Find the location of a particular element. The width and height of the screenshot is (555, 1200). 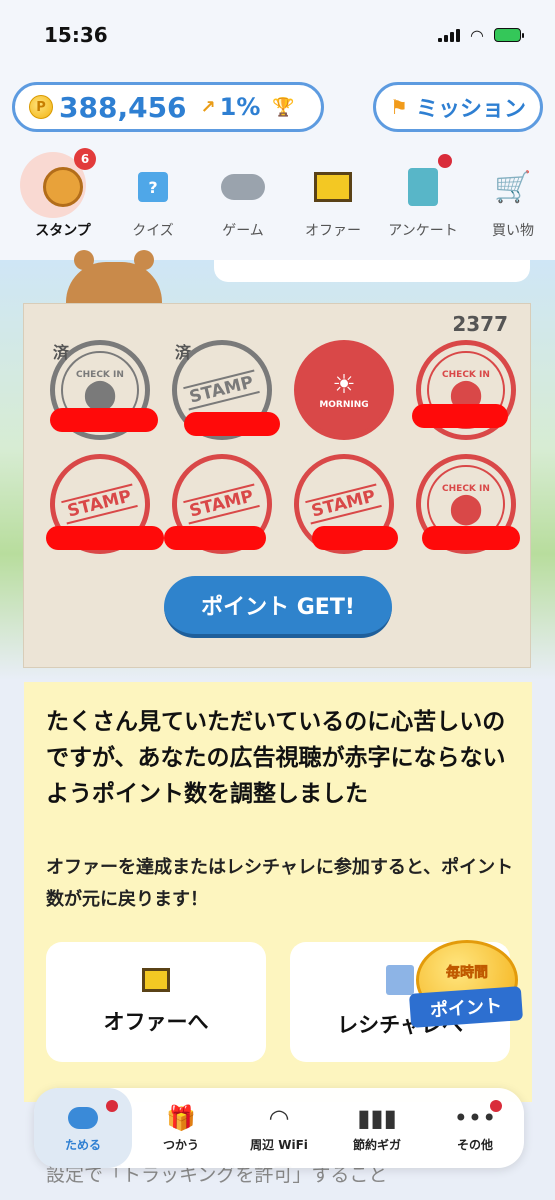

tab-label: つかう is located at coordinates (180, 1144).